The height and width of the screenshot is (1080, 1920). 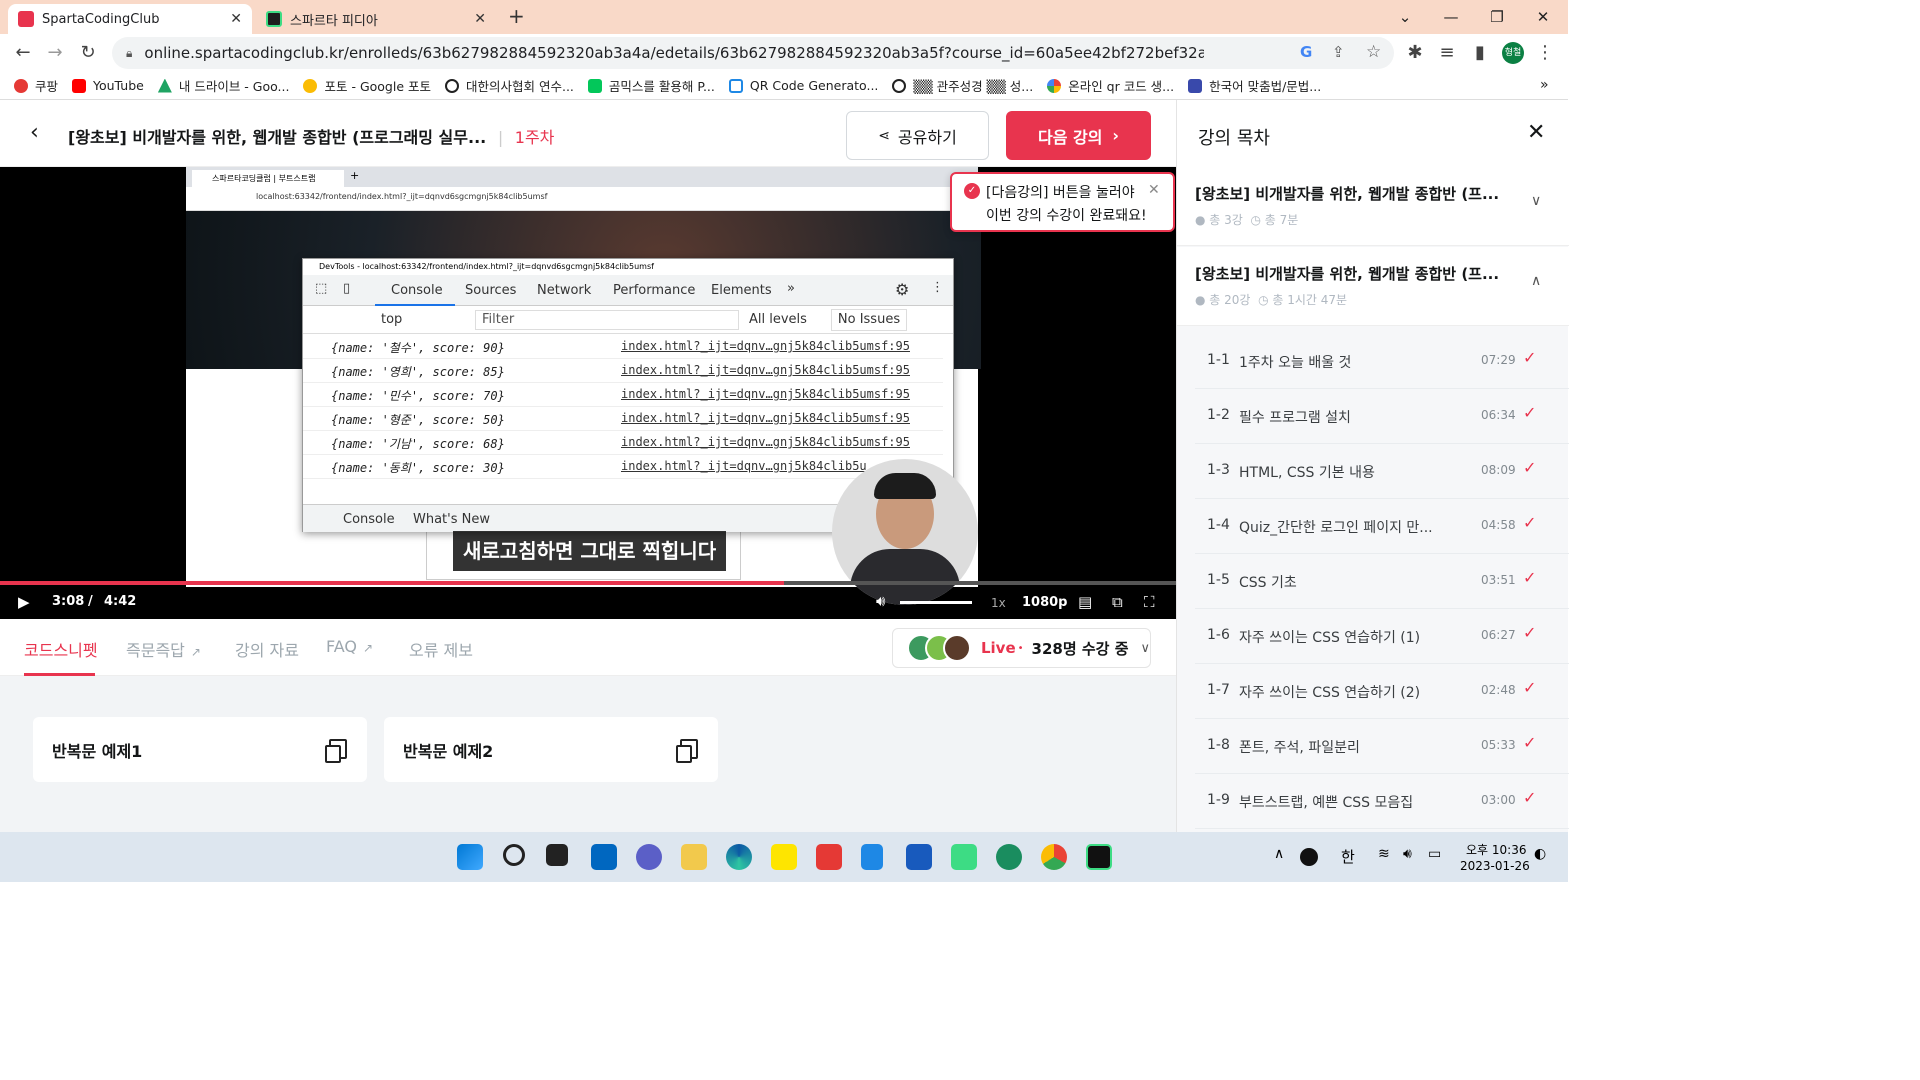 What do you see at coordinates (1382, 471) in the screenshot?
I see `lesson-item: 1-3 HTML, CSS 기본 내용 08:09 ✓` at bounding box center [1382, 471].